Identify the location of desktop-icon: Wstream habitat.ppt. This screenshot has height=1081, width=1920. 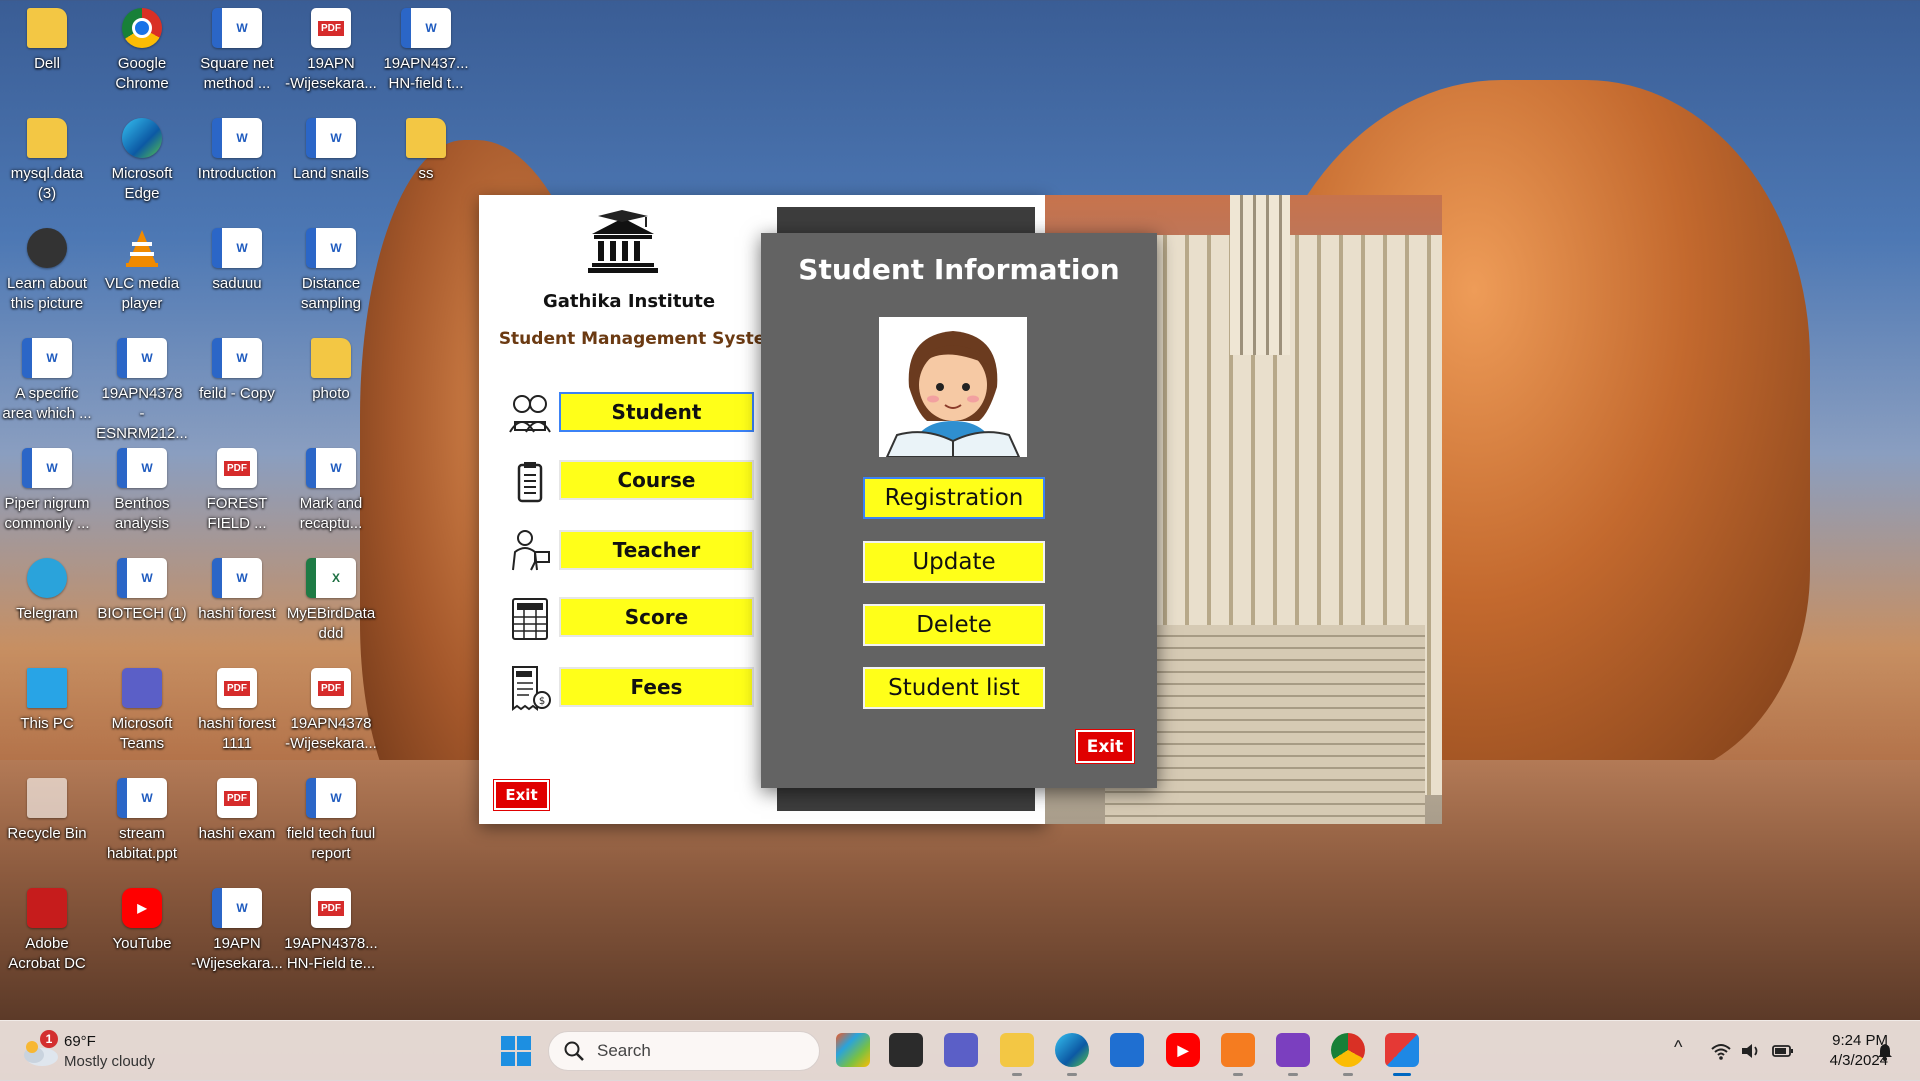
(142, 821).